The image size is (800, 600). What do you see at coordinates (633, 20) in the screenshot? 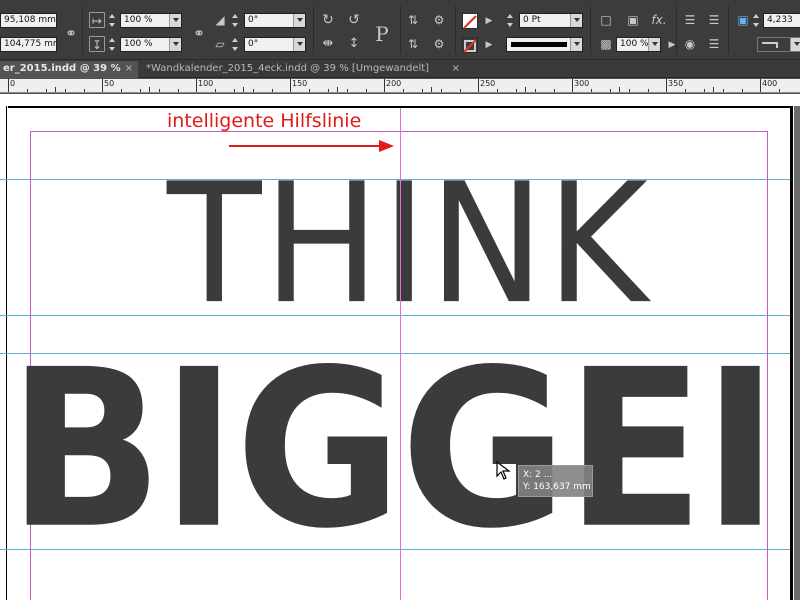
I see `shadow-frame-icon: ▣` at bounding box center [633, 20].